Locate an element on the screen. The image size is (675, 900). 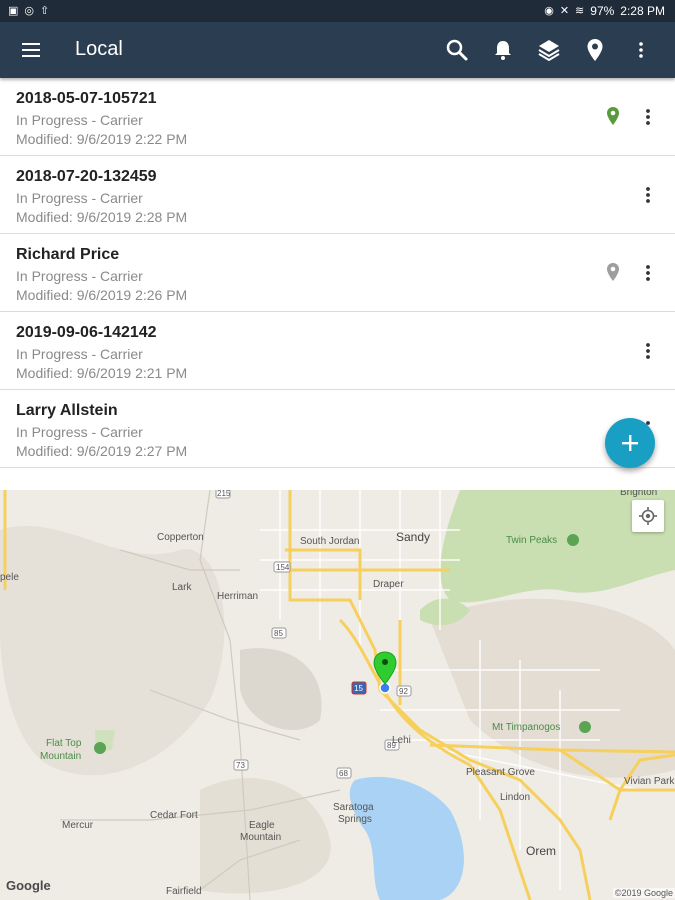
route-shield-15: 15 is located at coordinates (358, 688).